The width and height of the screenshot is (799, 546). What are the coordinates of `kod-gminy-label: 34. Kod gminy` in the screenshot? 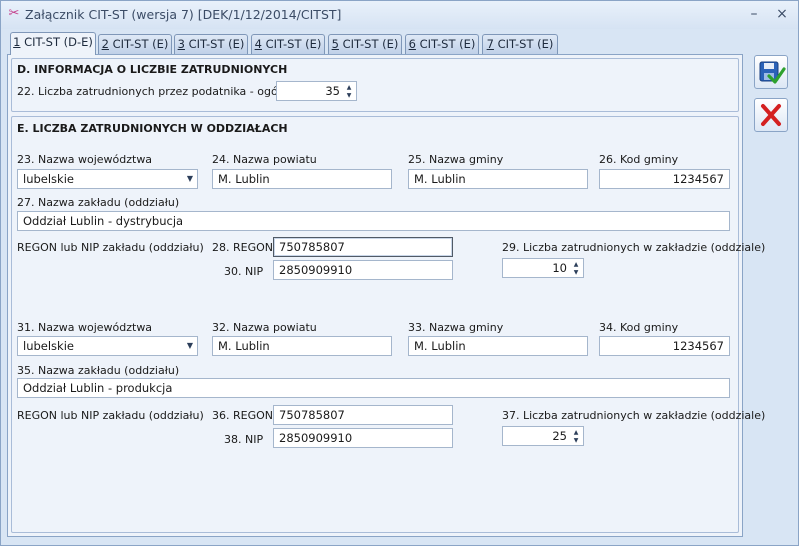 It's located at (639, 327).